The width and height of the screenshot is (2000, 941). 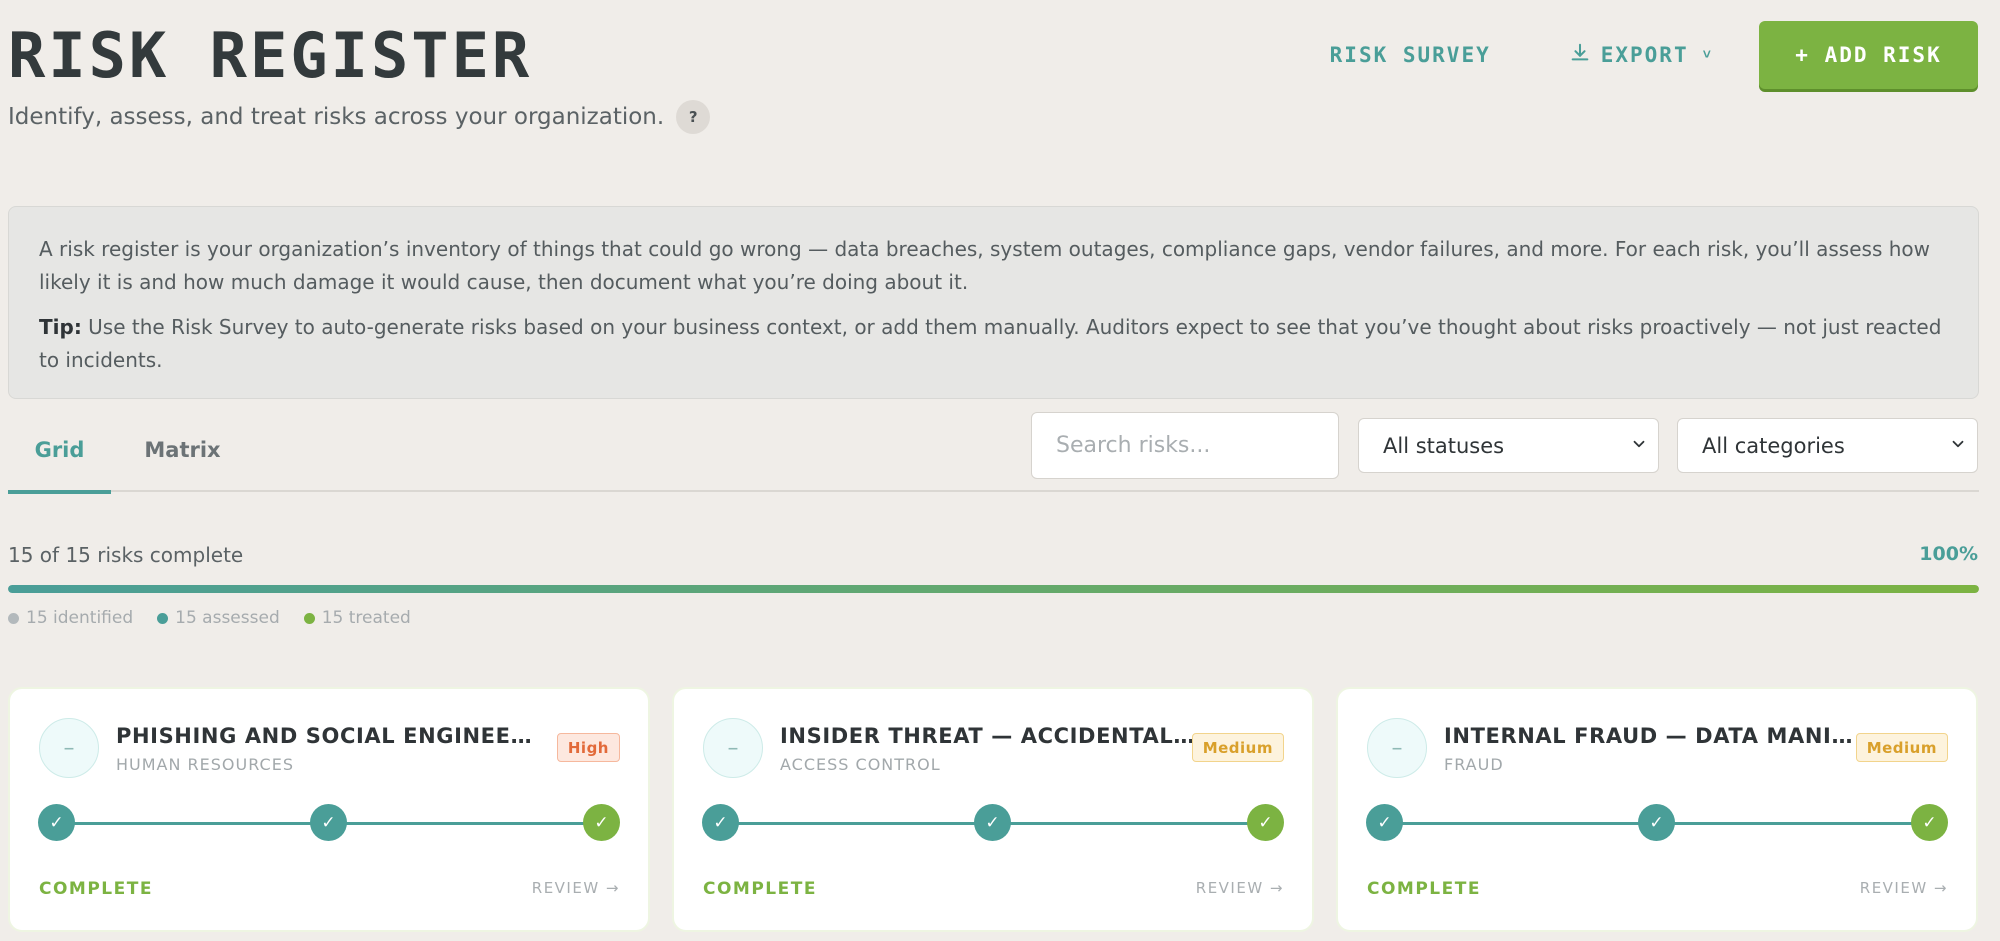 What do you see at coordinates (1444, 445) in the screenshot?
I see `status-filter-value: All statuses` at bounding box center [1444, 445].